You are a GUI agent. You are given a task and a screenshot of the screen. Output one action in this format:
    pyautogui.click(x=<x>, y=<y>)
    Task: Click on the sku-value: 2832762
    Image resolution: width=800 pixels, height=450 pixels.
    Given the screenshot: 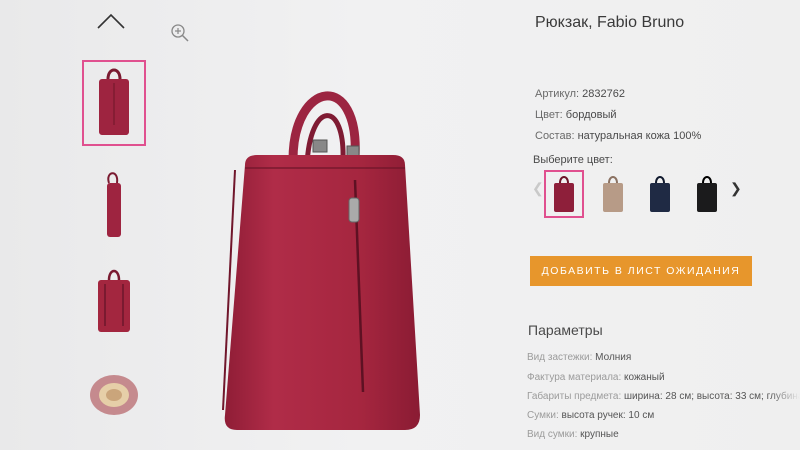 What is the action you would take?
    pyautogui.click(x=603, y=94)
    